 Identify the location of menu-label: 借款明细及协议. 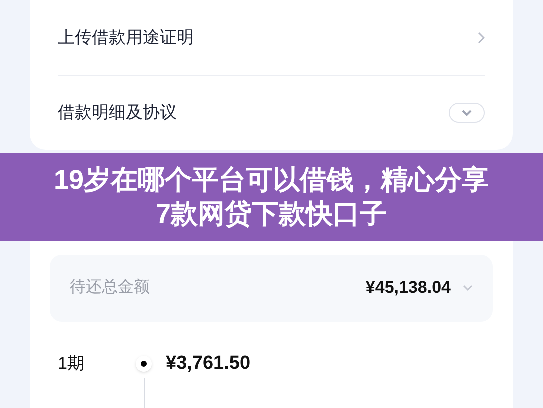
(117, 113).